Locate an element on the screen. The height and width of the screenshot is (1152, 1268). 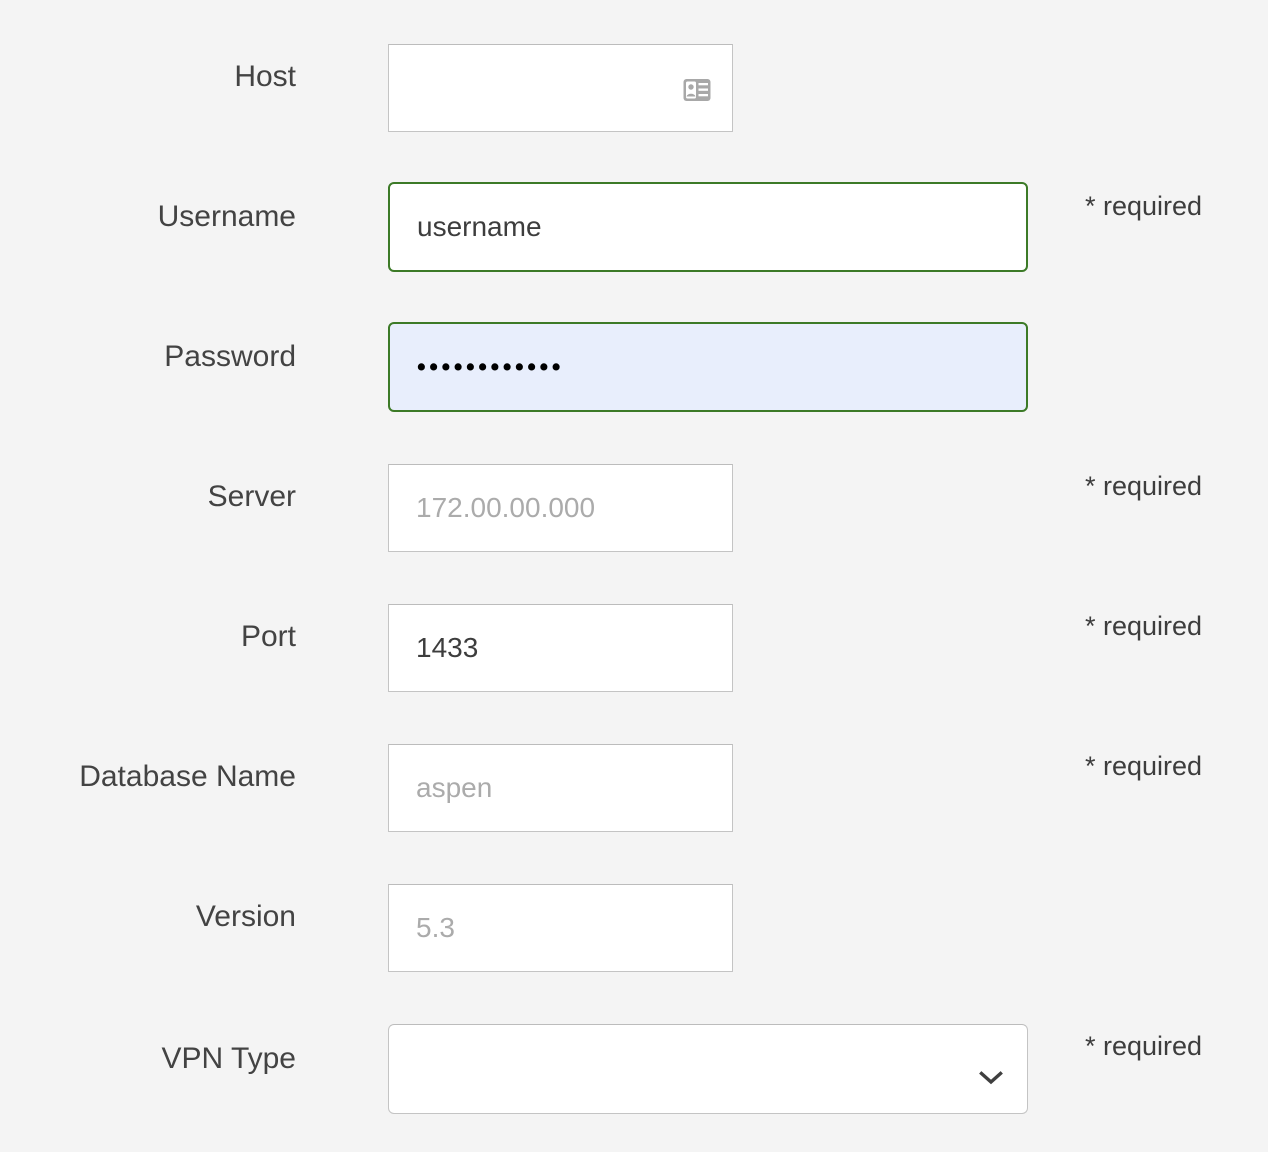
required-note-vpn-type: * required is located at coordinates (1144, 1046).